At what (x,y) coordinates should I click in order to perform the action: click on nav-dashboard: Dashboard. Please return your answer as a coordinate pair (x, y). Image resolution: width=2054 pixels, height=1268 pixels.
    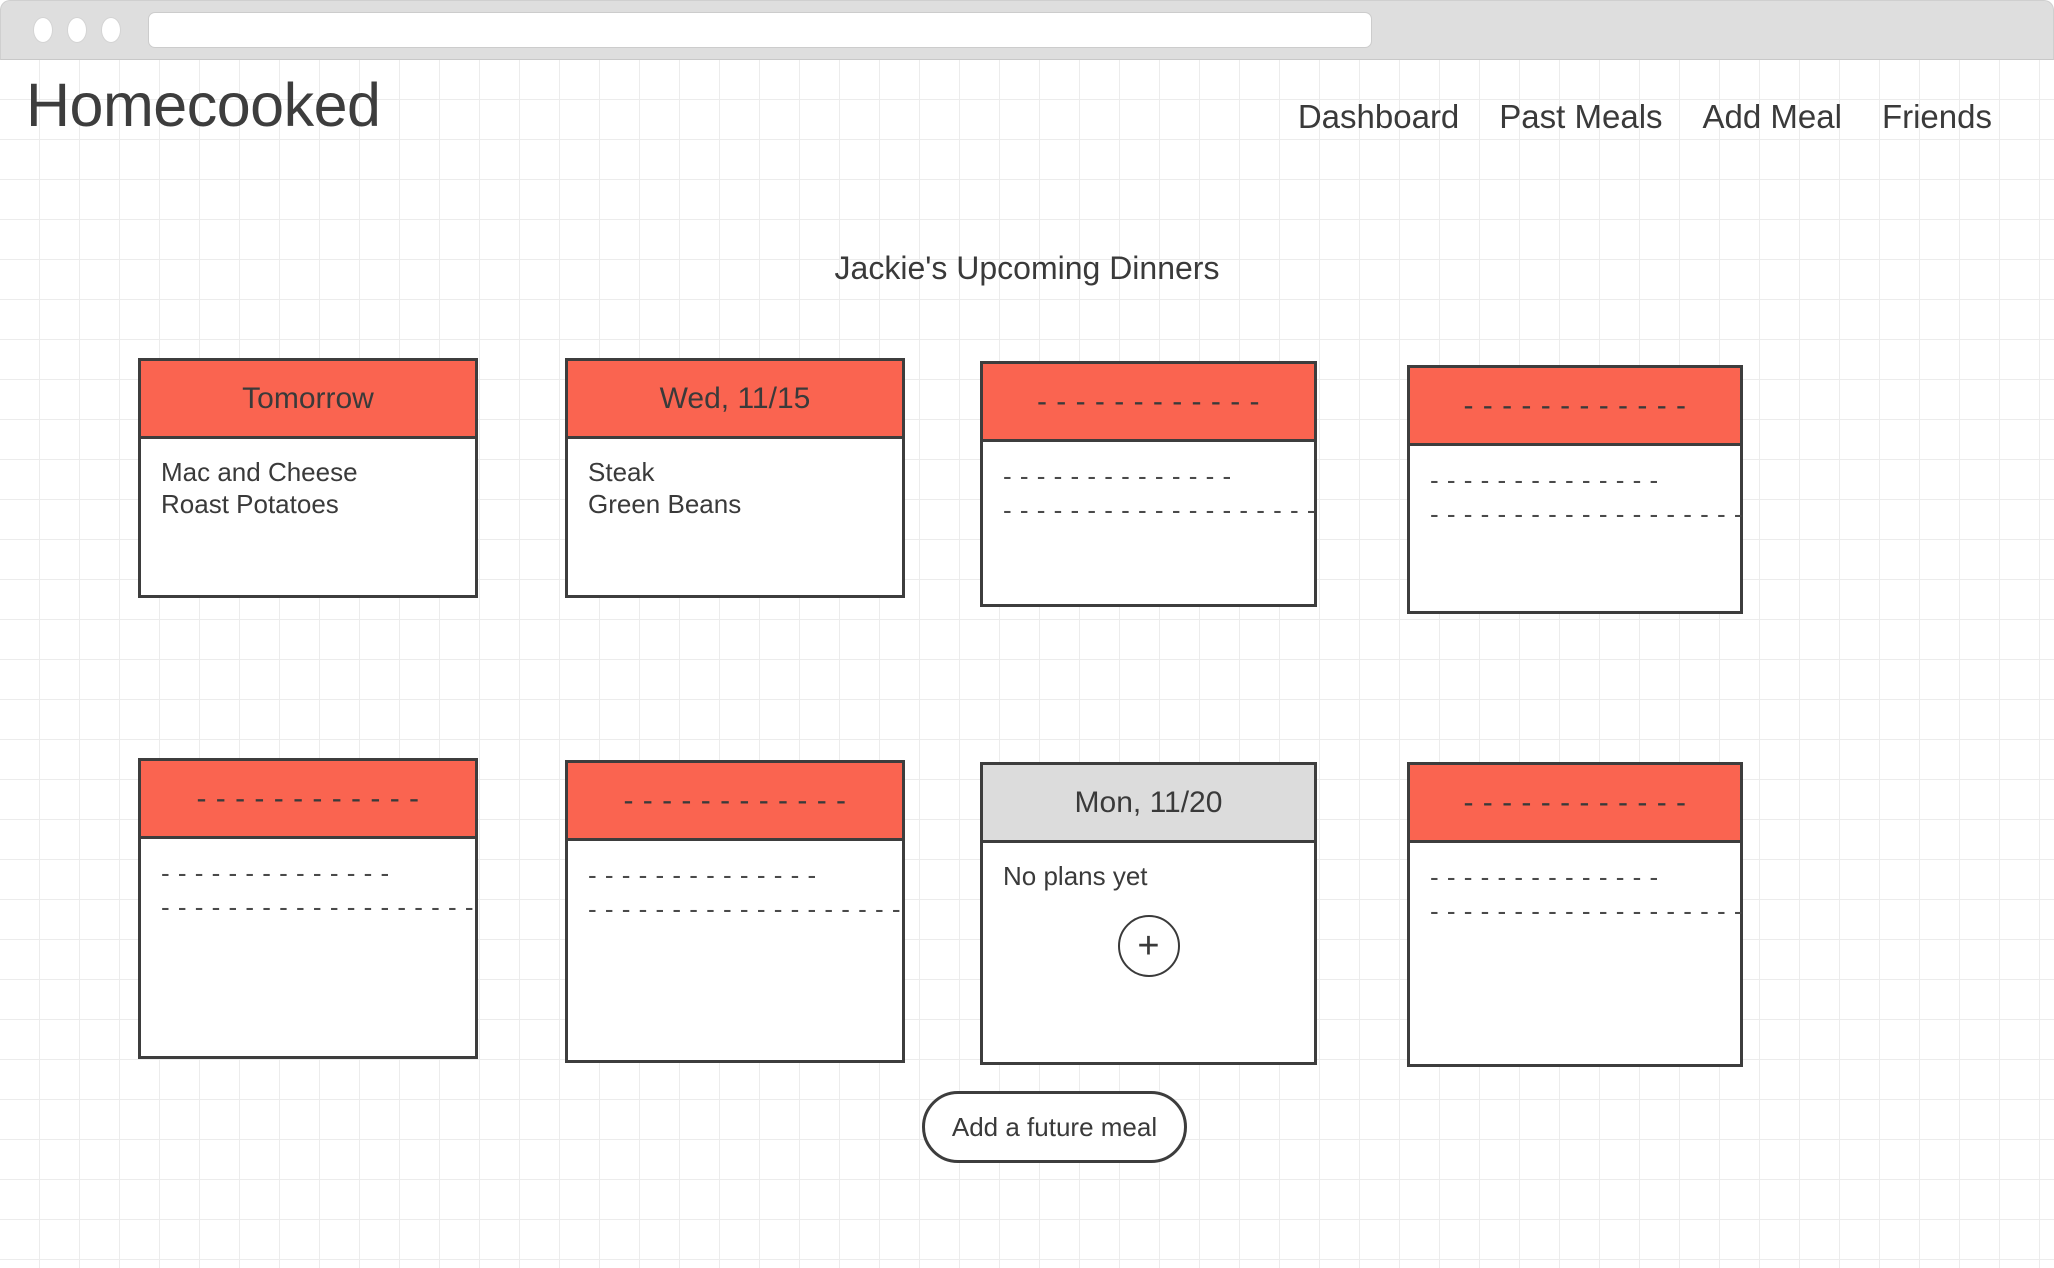
    Looking at the image, I should click on (1378, 116).